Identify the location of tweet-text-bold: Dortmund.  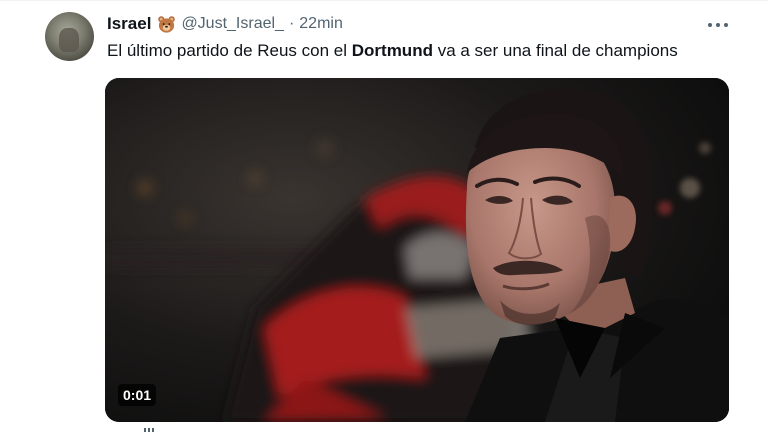
(392, 50).